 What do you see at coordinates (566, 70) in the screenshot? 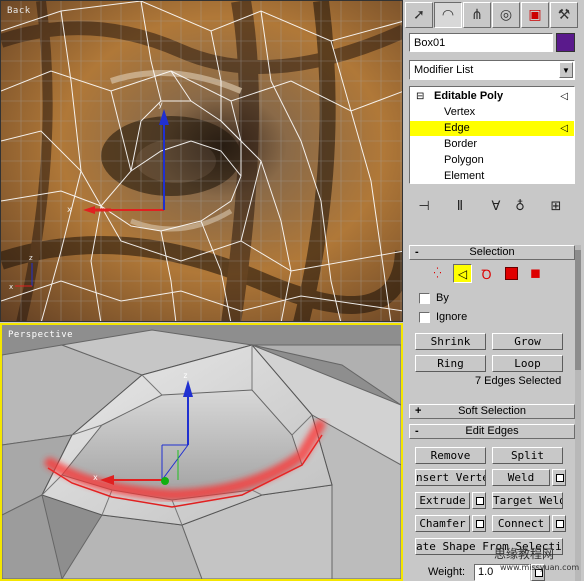
I see `chevron-down-icon: ▼` at bounding box center [566, 70].